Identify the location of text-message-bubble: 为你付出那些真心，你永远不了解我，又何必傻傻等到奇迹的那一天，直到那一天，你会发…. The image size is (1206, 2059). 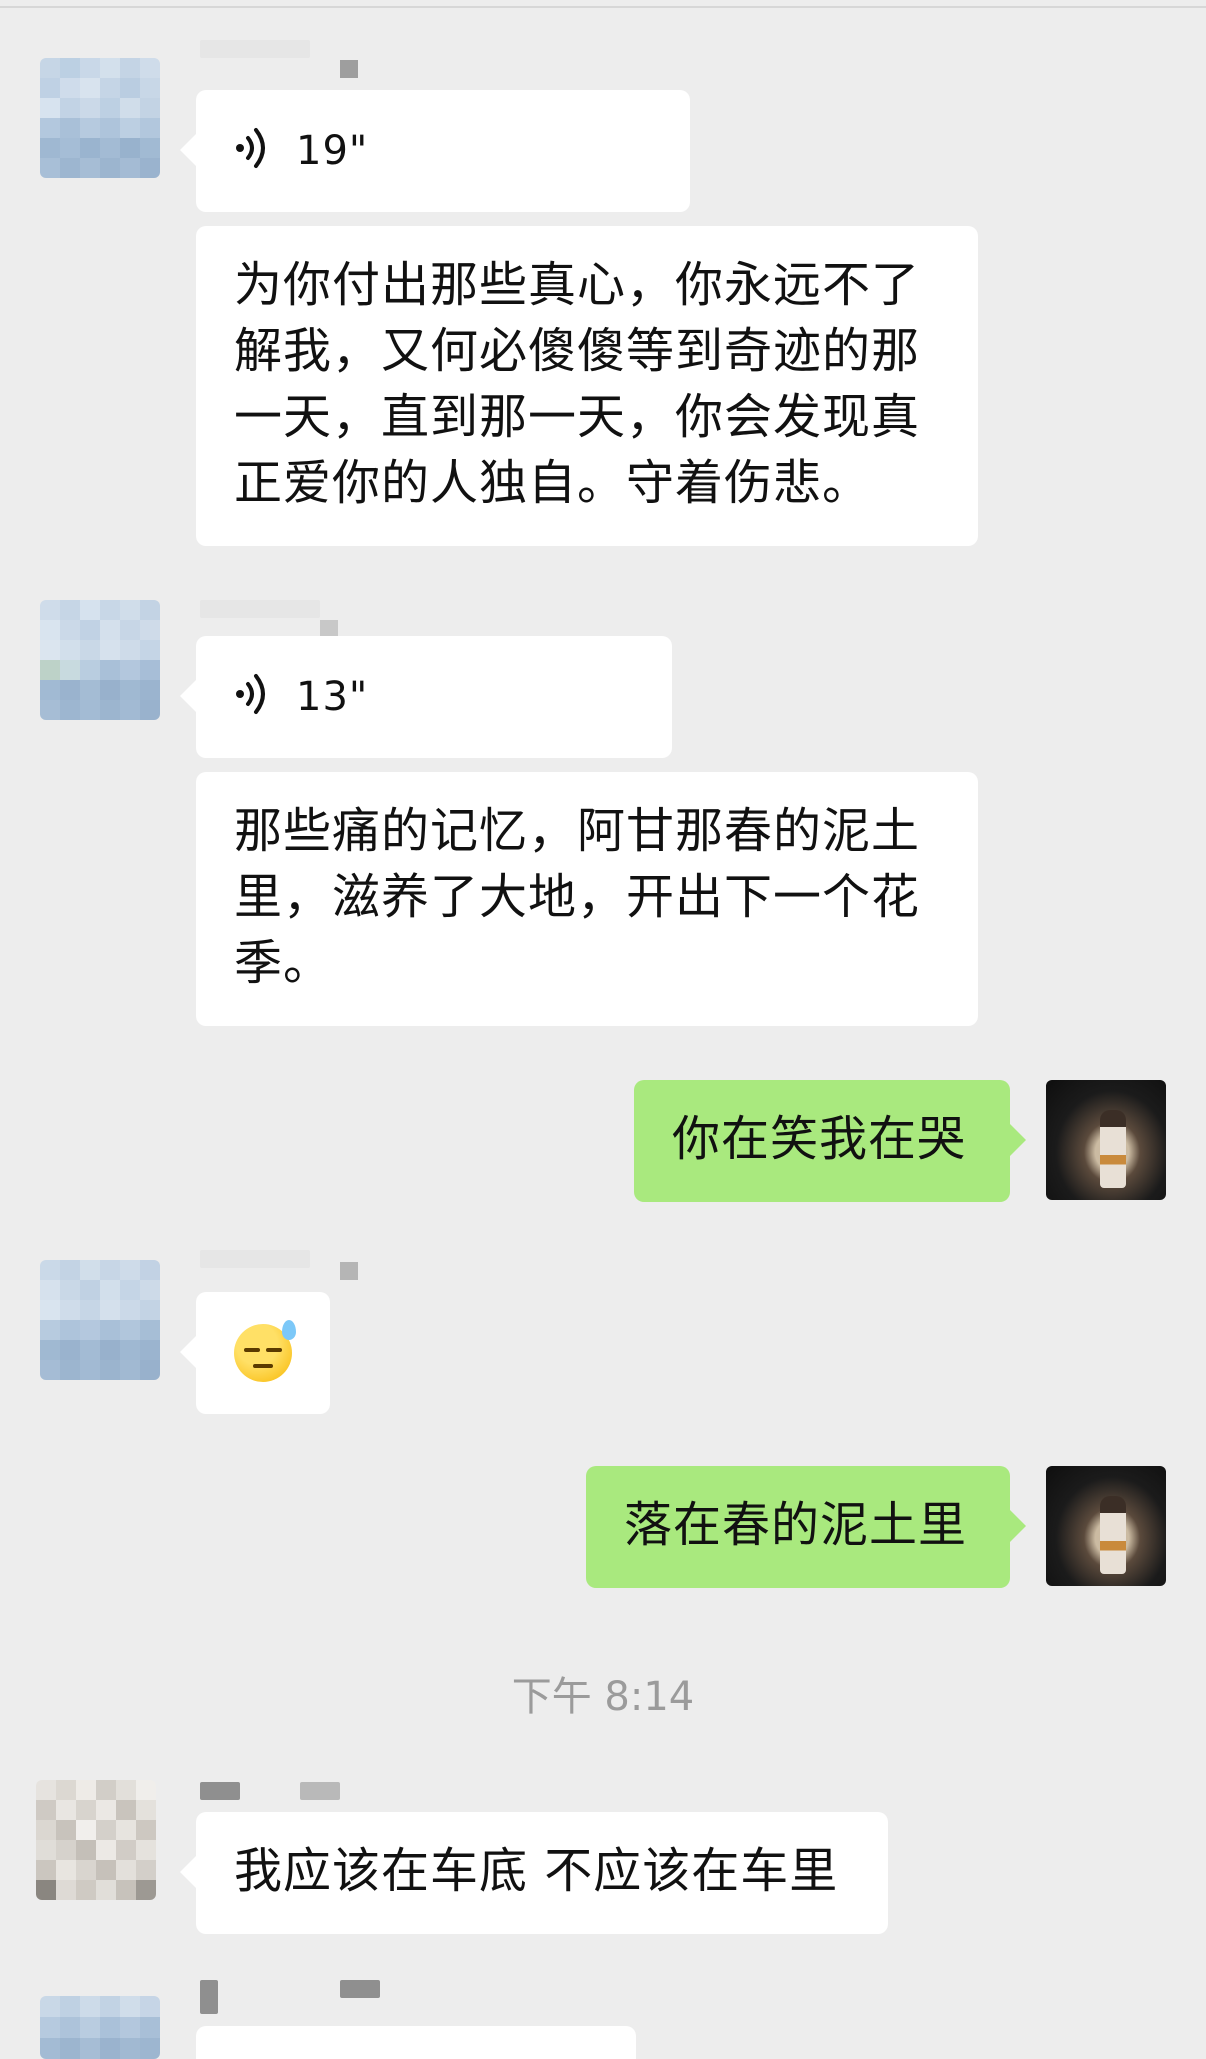
(587, 386).